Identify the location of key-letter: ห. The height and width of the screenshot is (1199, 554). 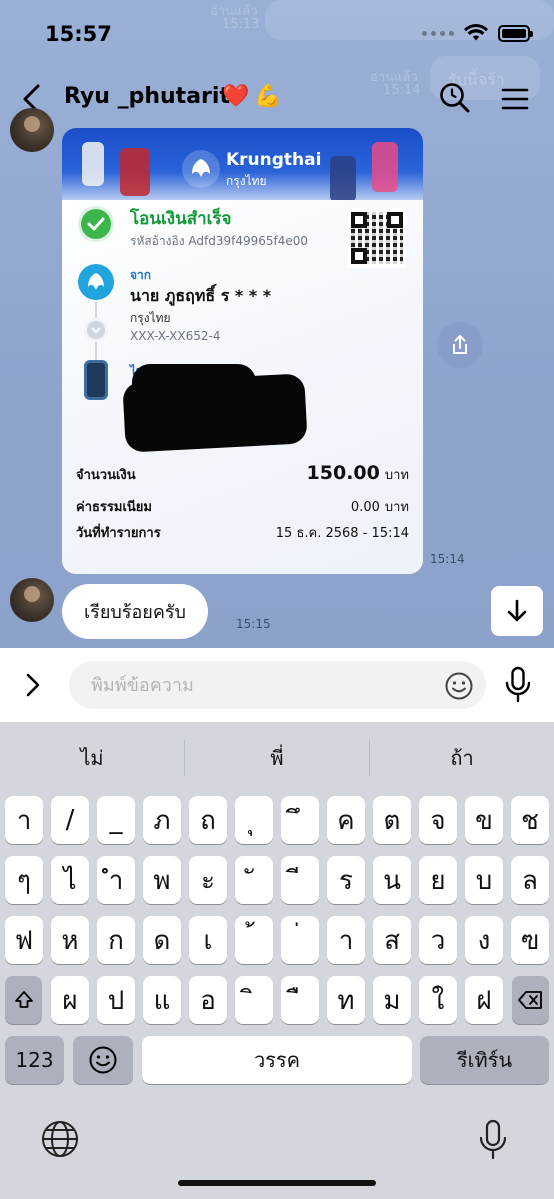
(70, 940).